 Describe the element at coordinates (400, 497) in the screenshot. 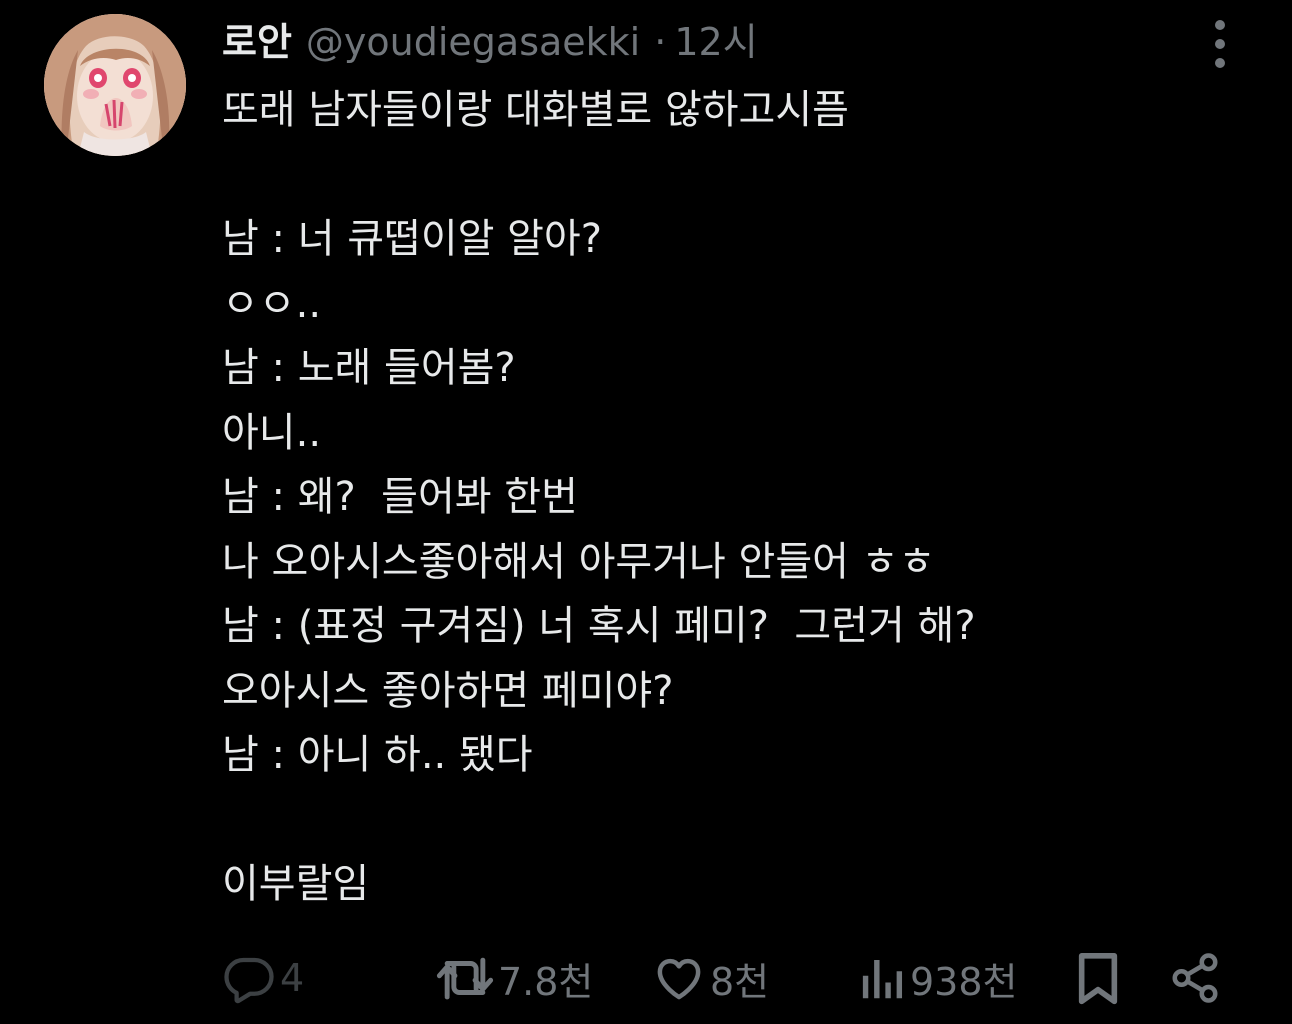

I see `tweet-line: 남 : 왜? 들어봐 한번` at that location.